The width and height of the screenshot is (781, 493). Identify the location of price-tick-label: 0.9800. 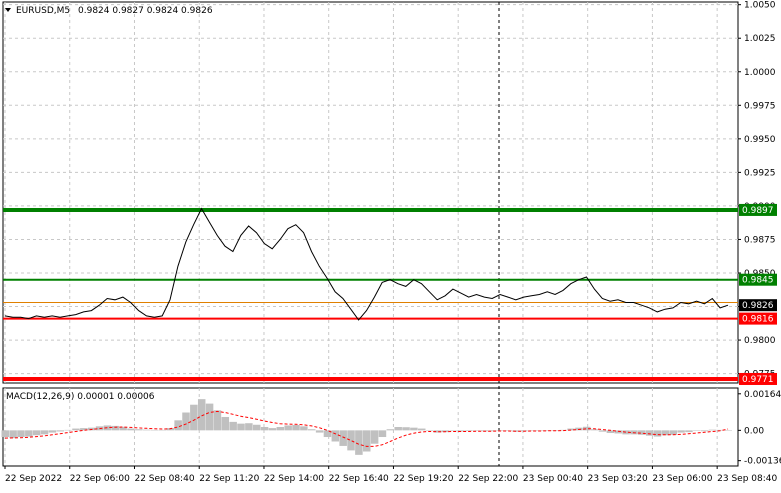
(760, 341).